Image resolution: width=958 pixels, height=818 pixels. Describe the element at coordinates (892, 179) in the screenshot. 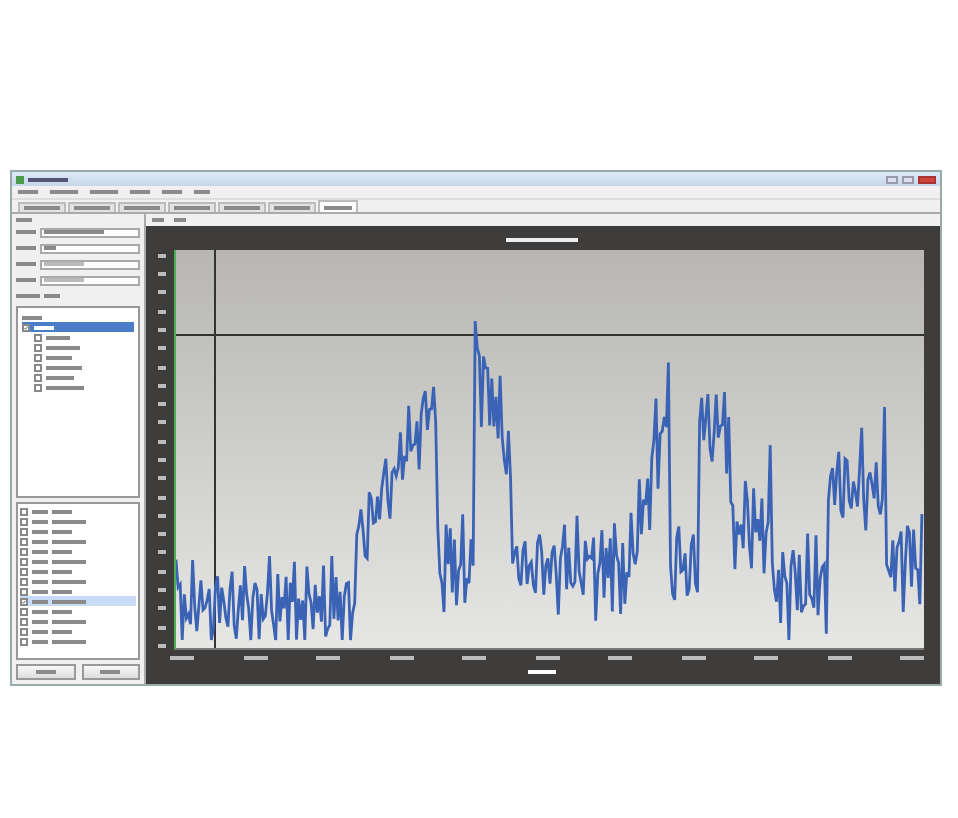

I see `minimize-button` at that location.